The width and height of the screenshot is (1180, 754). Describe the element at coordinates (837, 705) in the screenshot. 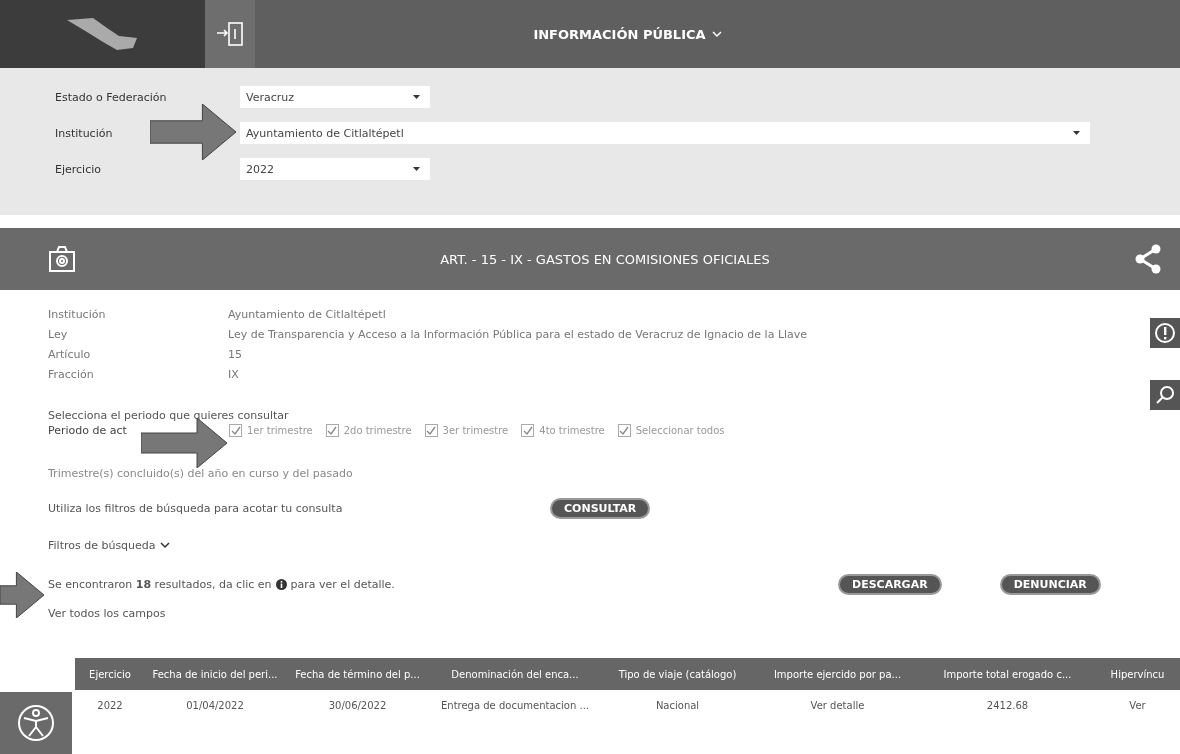

I see `table-cell: Ver detalle` at that location.